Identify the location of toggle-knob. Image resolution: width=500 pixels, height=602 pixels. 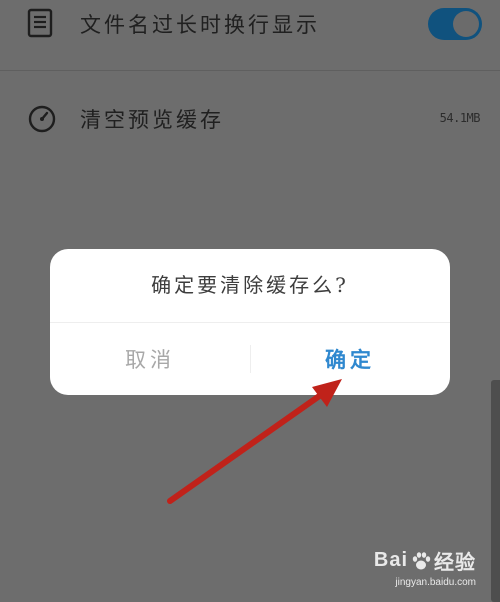
(466, 24).